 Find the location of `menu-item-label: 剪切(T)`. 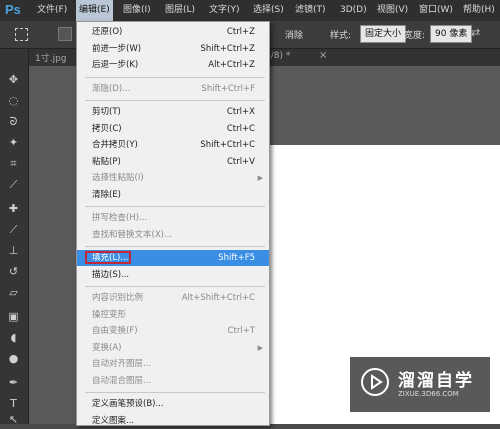

menu-item-label: 剪切(T) is located at coordinates (106, 112).